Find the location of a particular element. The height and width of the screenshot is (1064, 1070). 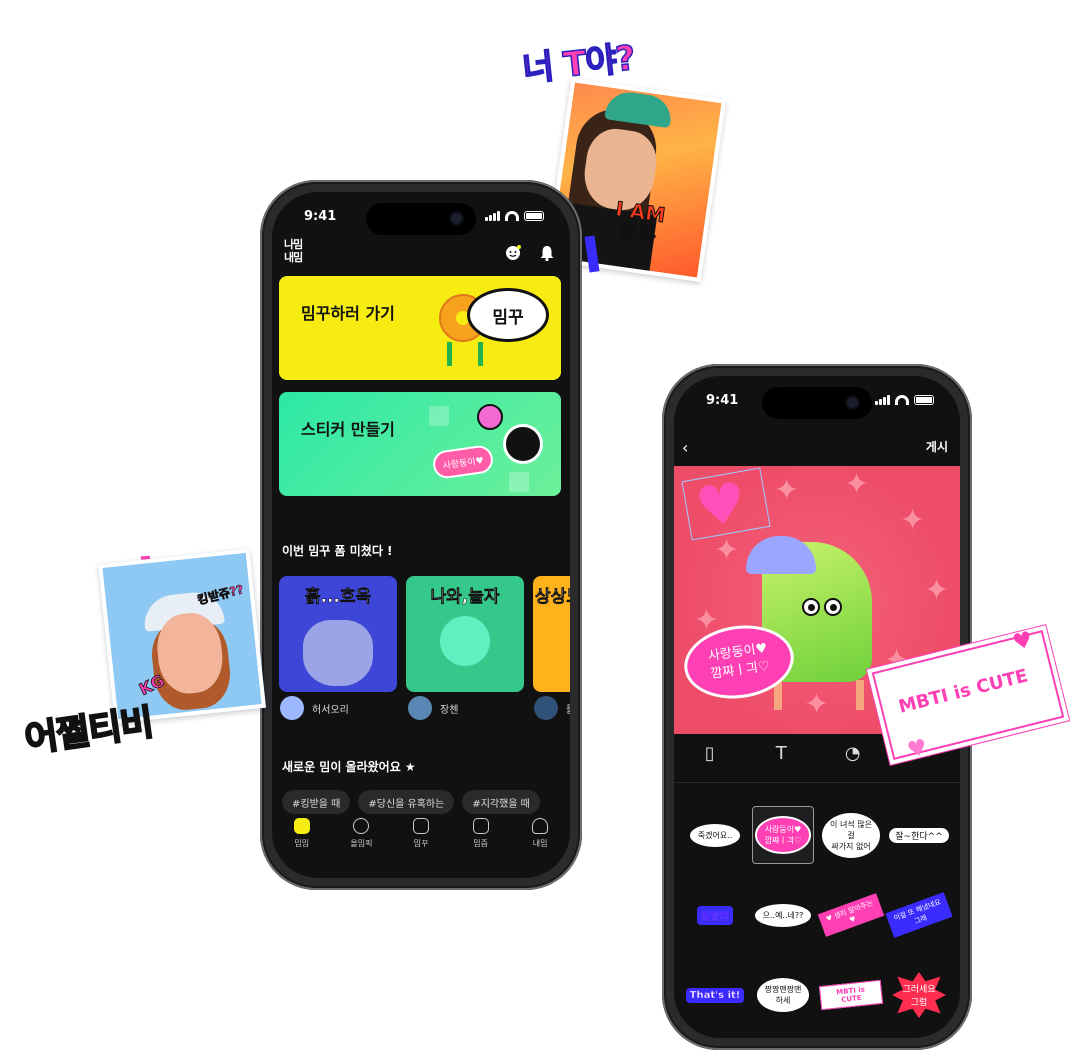

sticker-option: 그러세요 그럼 is located at coordinates (919, 995).